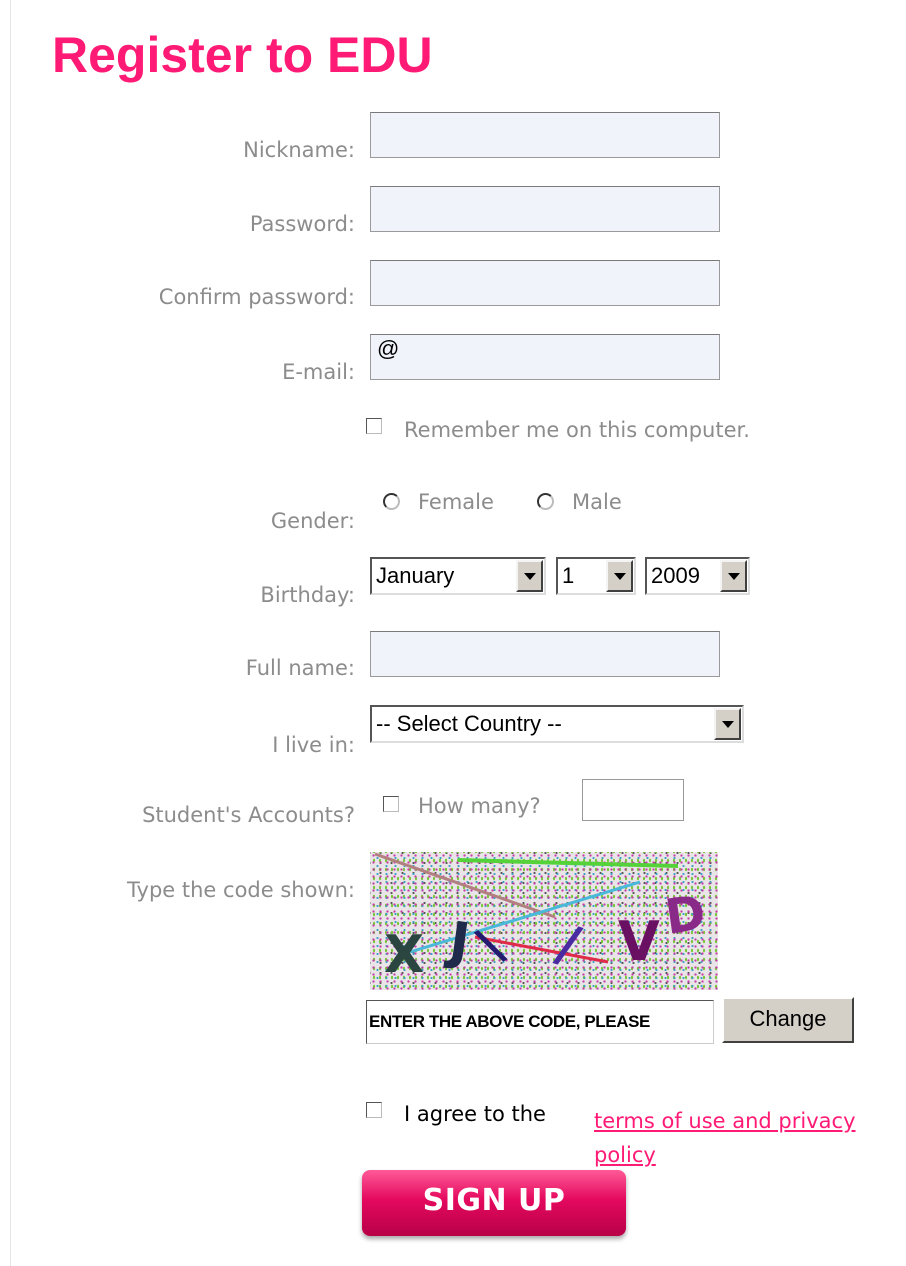 The height and width of the screenshot is (1266, 906). I want to click on birthday-label: Birthday:, so click(307, 595).